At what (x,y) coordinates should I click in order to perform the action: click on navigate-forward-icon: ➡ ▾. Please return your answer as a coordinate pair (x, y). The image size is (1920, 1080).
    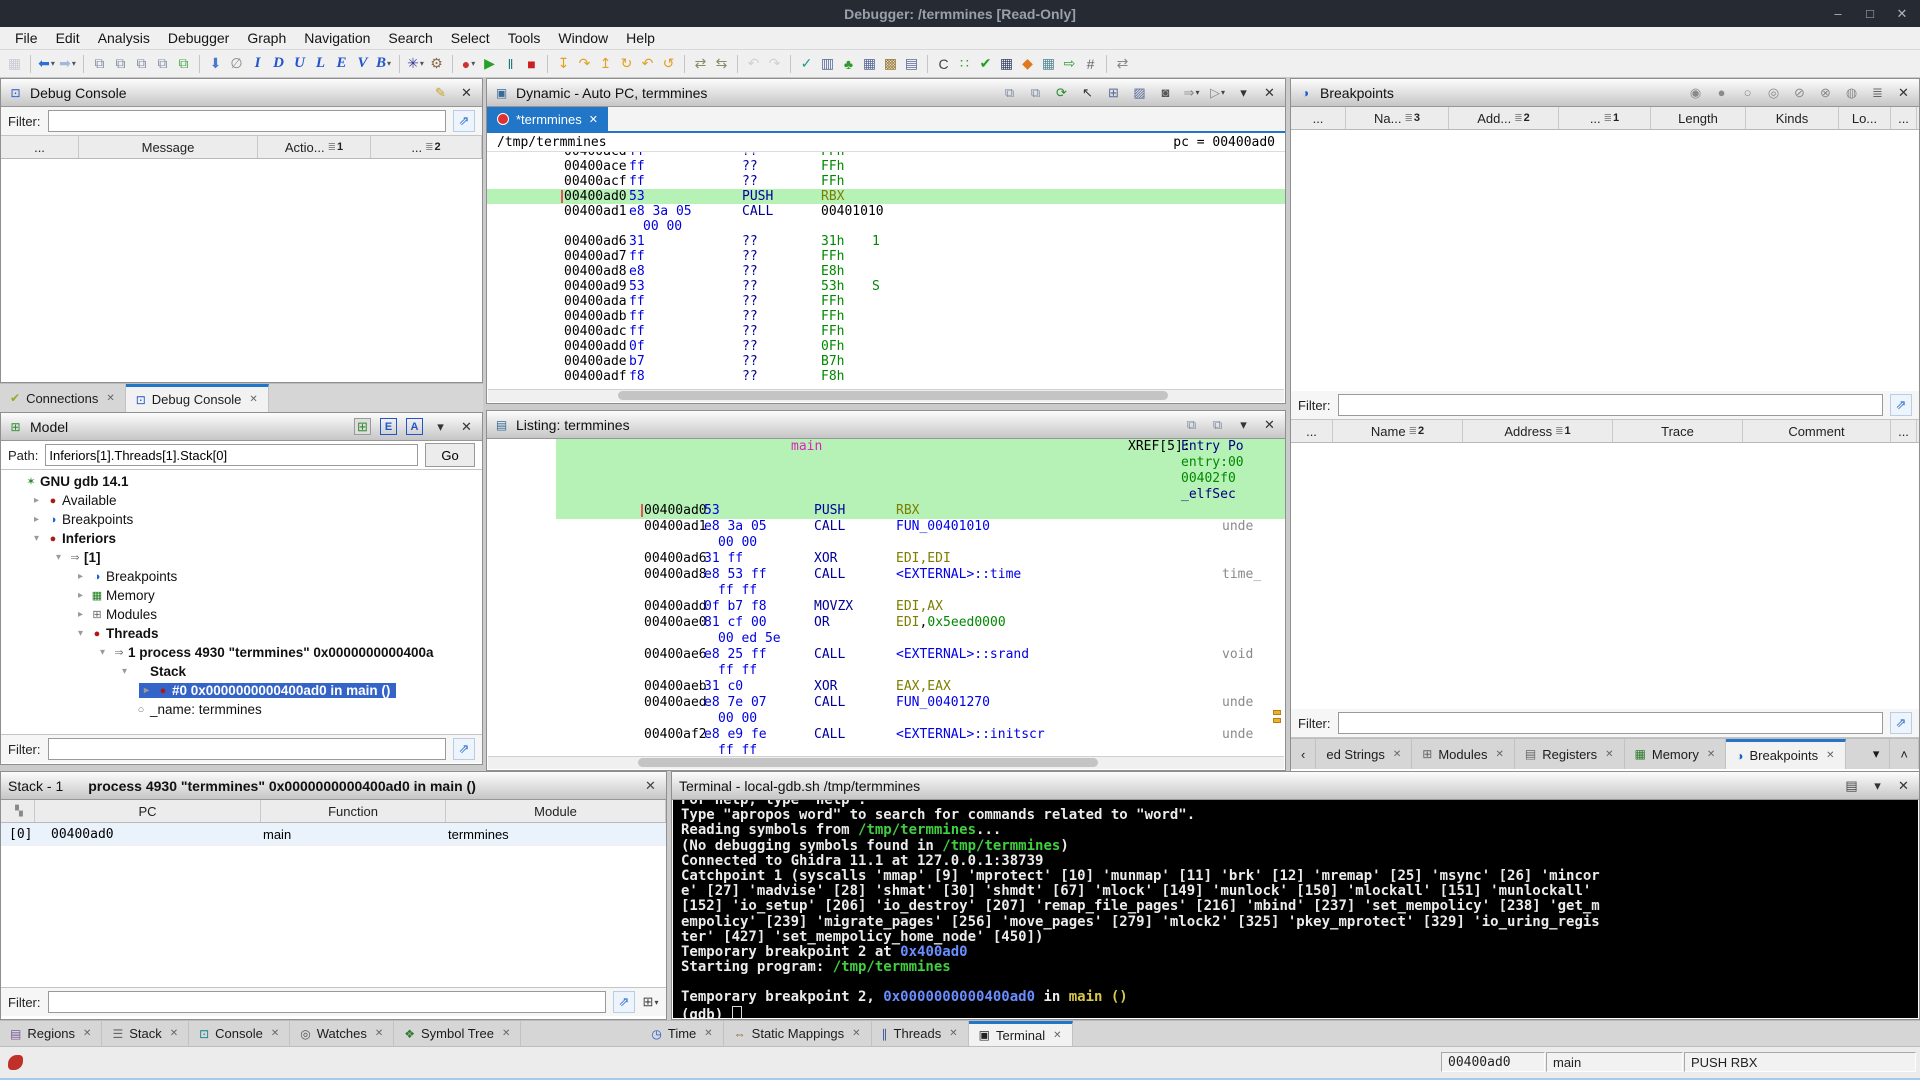
    Looking at the image, I should click on (67, 64).